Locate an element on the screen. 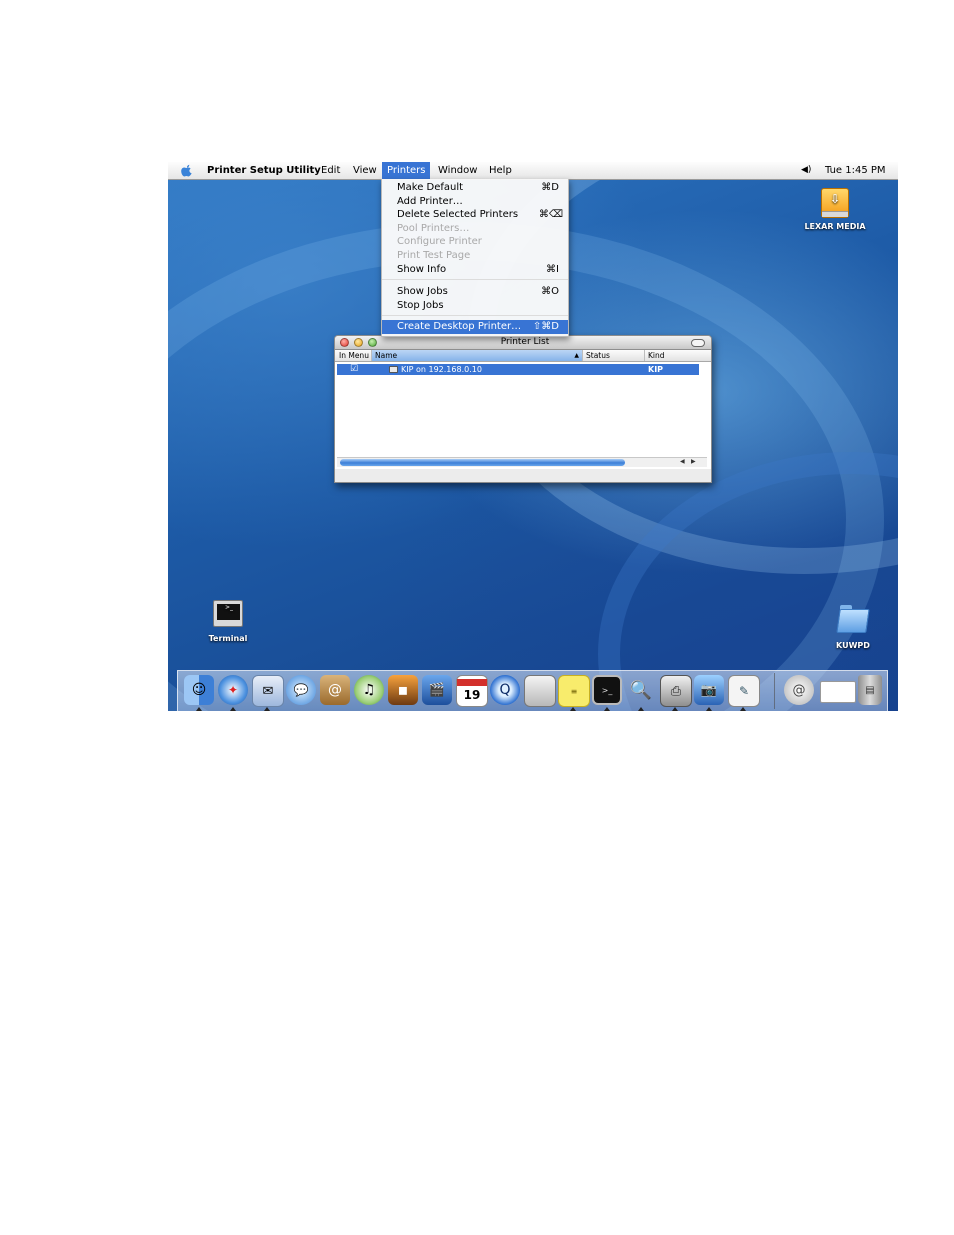 This screenshot has width=954, height=1235. in-menu-checkbox: ☑ is located at coordinates (354, 369).